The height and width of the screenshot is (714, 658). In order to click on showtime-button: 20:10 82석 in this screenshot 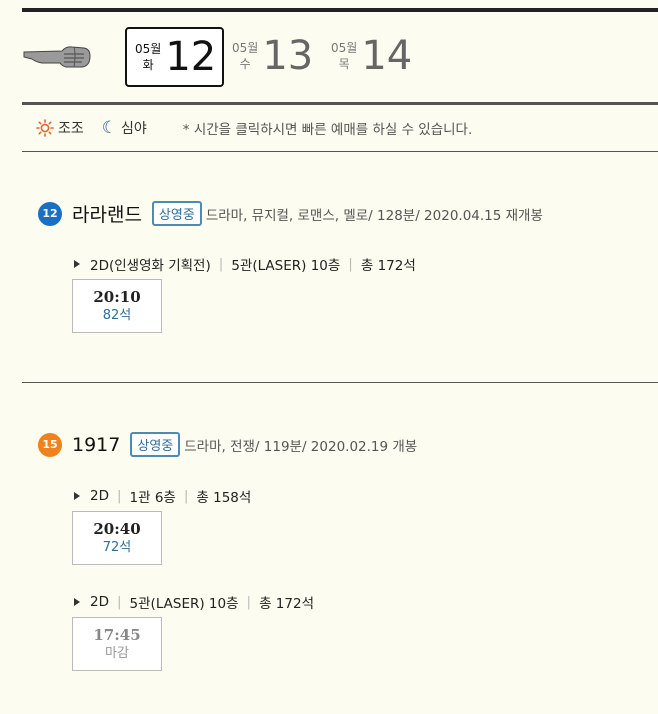, I will do `click(117, 306)`.